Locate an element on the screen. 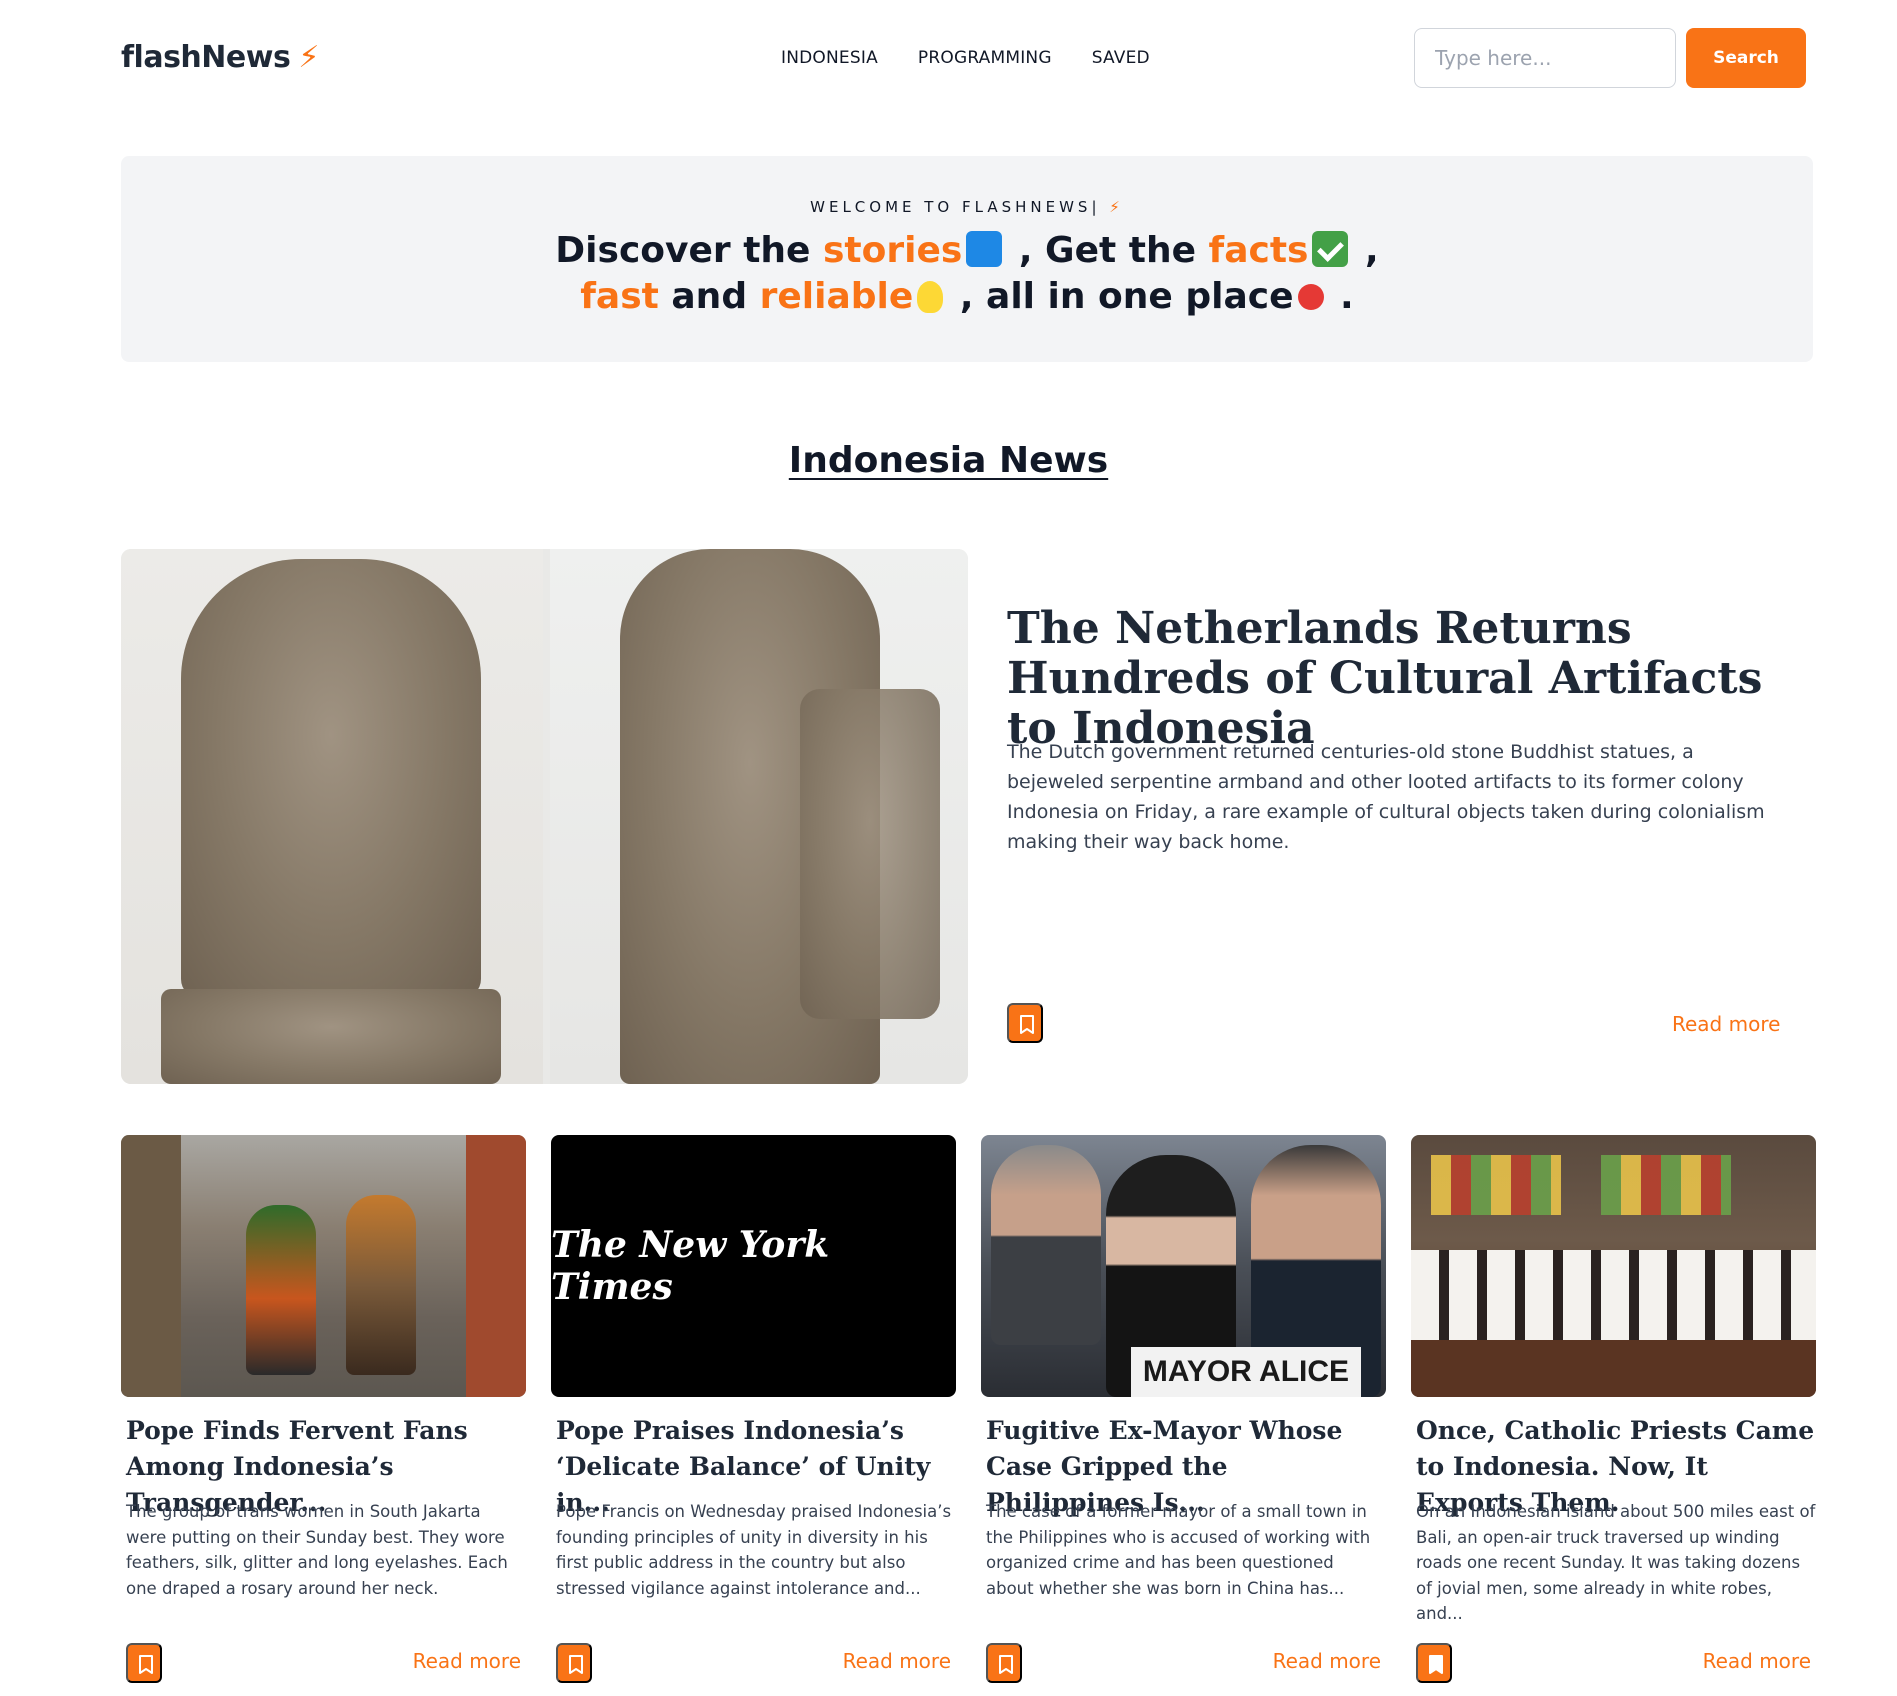 The width and height of the screenshot is (1897, 1696). card-image-priests is located at coordinates (1613, 1266).